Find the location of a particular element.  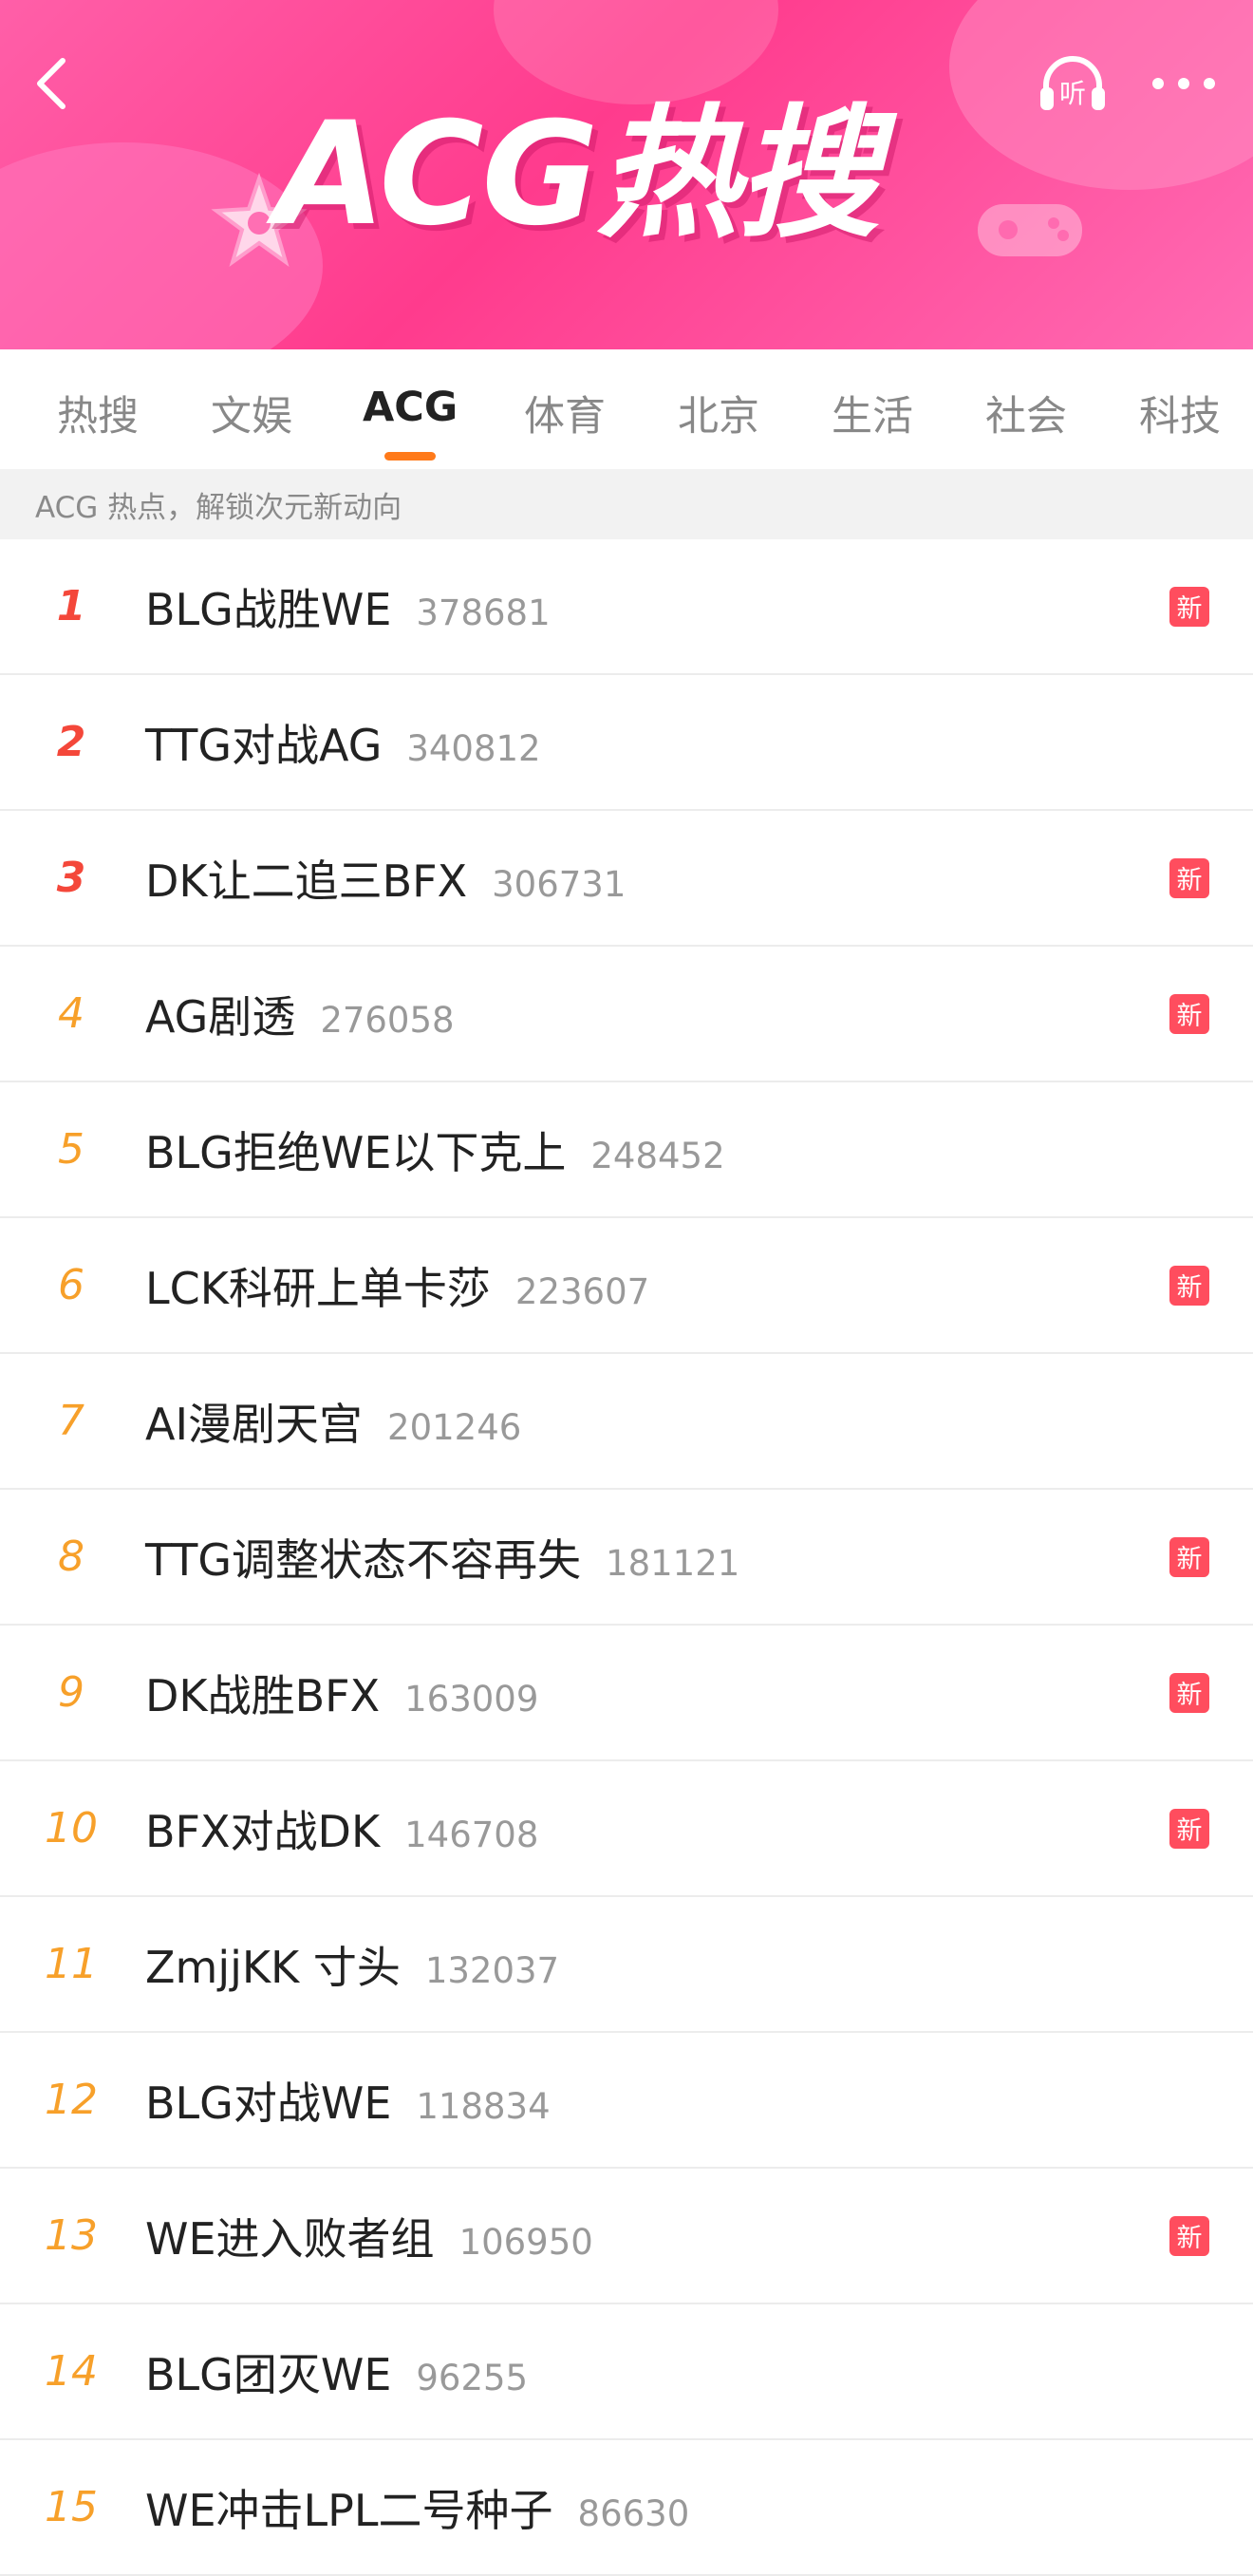

item-count: 106950 is located at coordinates (525, 2242).